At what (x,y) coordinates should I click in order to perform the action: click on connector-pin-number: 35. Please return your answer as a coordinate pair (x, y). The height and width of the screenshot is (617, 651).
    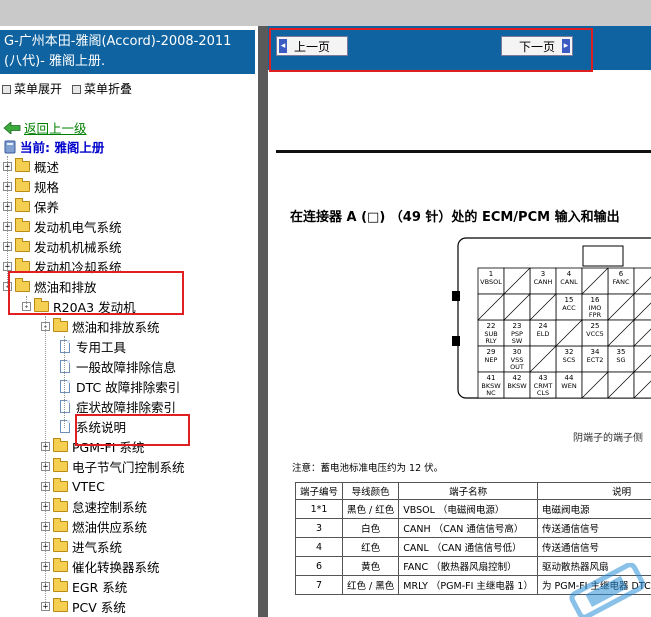
    Looking at the image, I should click on (621, 352).